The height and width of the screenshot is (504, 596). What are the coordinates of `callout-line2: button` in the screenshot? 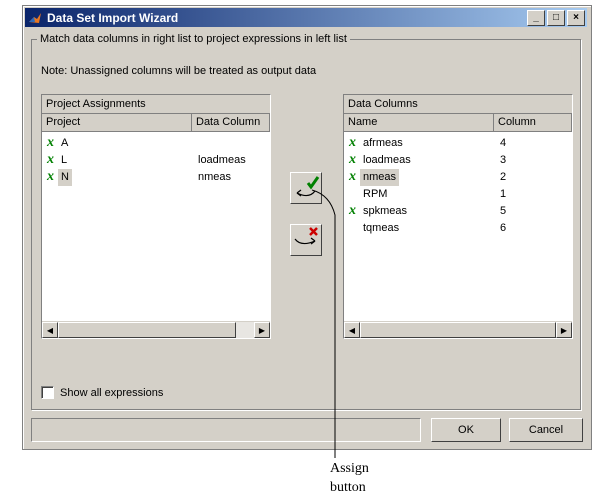 It's located at (348, 487).